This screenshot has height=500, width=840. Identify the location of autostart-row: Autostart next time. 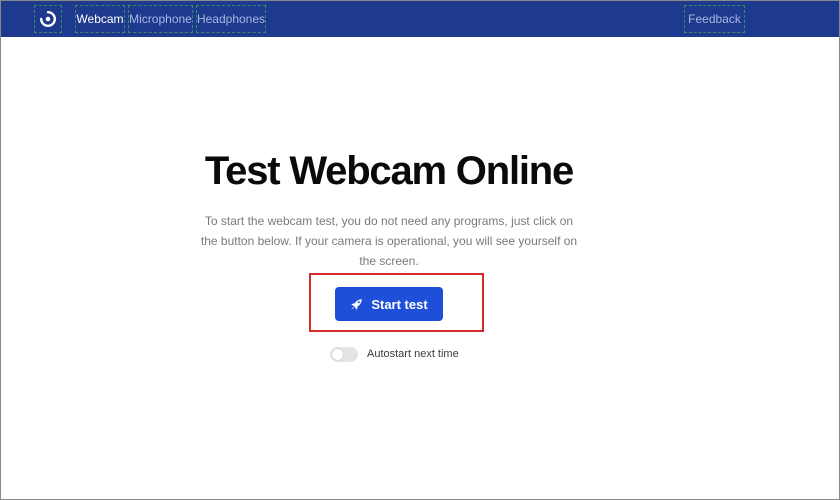
(394, 354).